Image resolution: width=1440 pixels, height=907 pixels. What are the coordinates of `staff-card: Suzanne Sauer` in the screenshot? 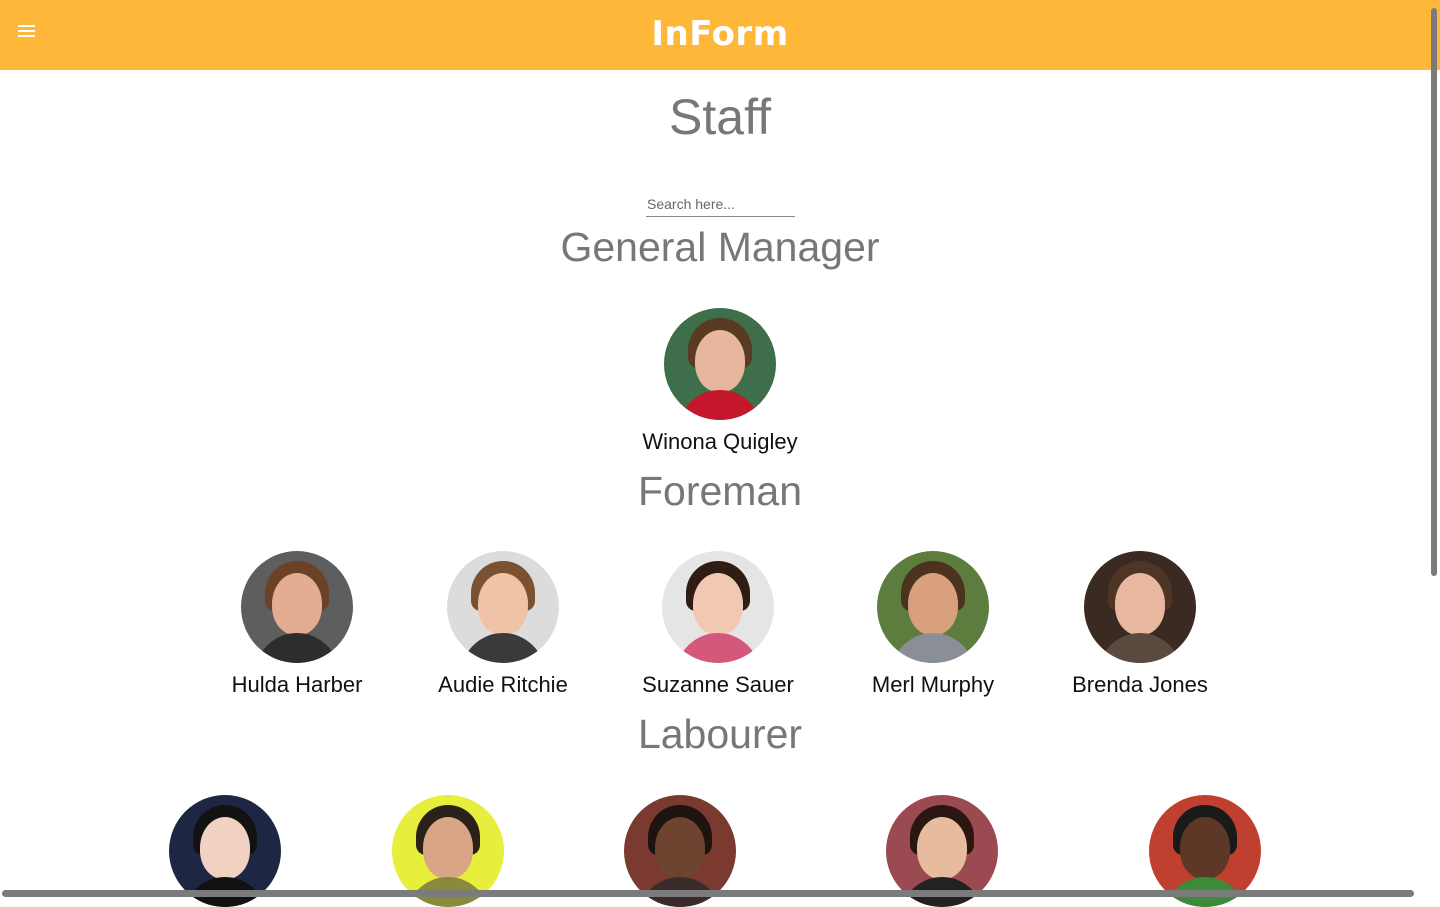 It's located at (718, 624).